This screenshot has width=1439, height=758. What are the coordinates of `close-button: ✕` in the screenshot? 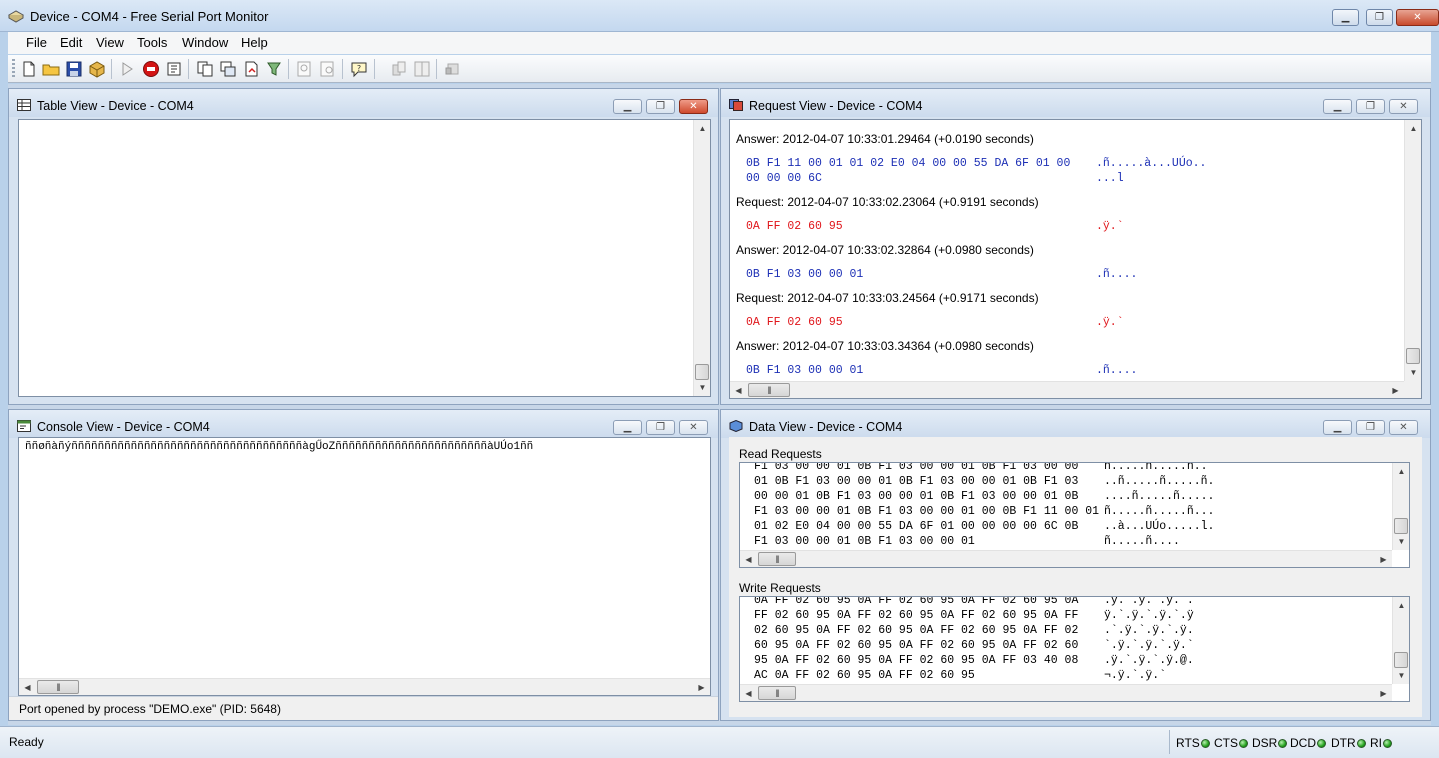 It's located at (1417, 17).